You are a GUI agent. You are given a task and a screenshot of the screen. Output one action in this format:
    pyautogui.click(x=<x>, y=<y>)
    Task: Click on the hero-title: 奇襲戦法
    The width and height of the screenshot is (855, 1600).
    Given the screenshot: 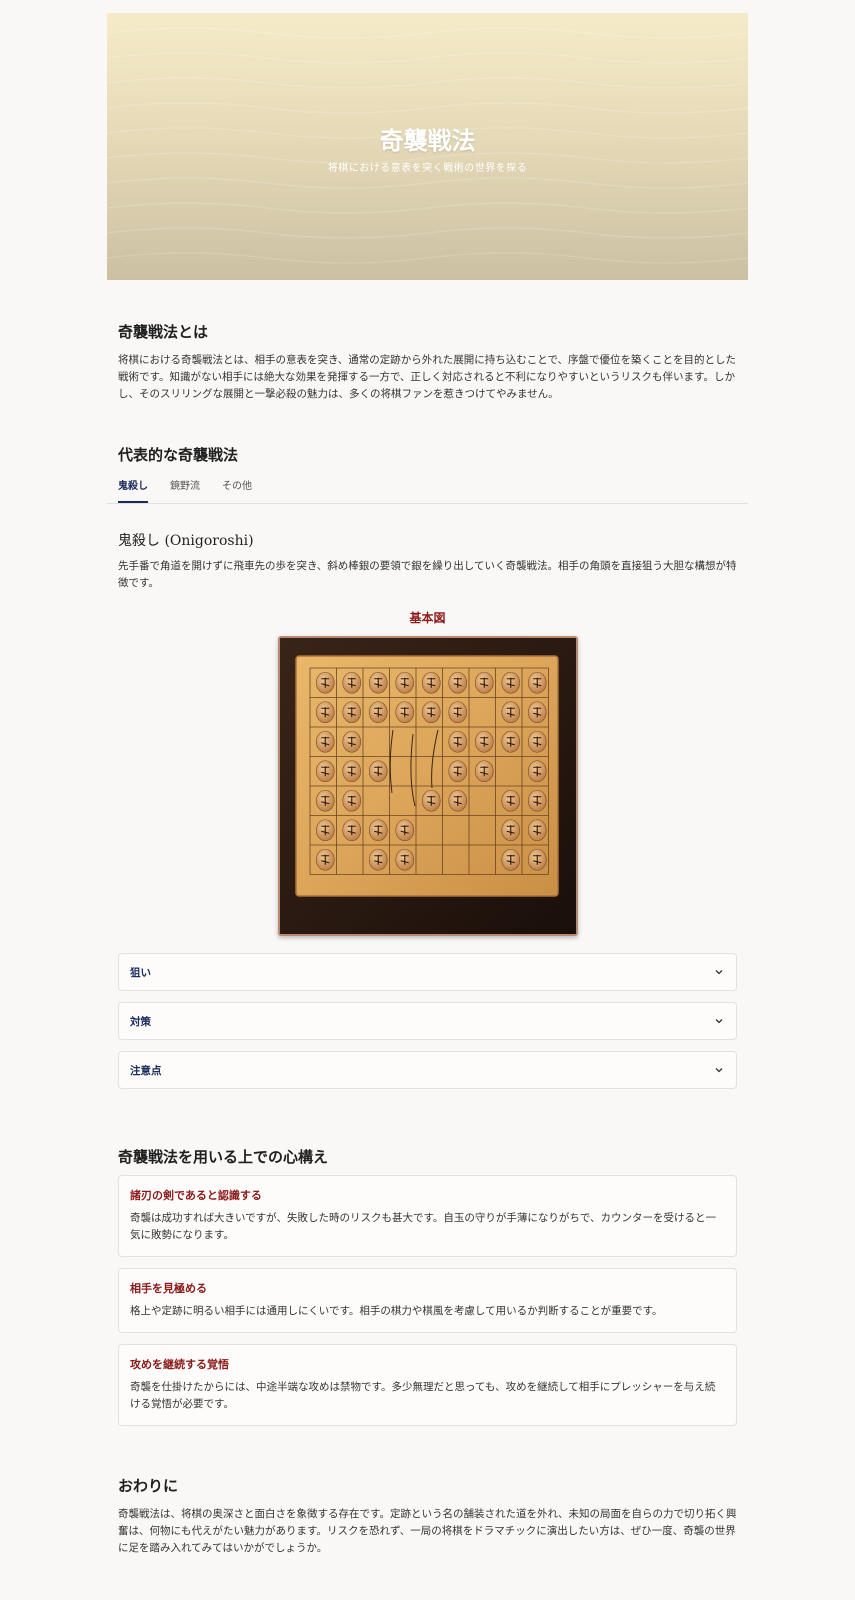 What is the action you would take?
    pyautogui.click(x=427, y=140)
    